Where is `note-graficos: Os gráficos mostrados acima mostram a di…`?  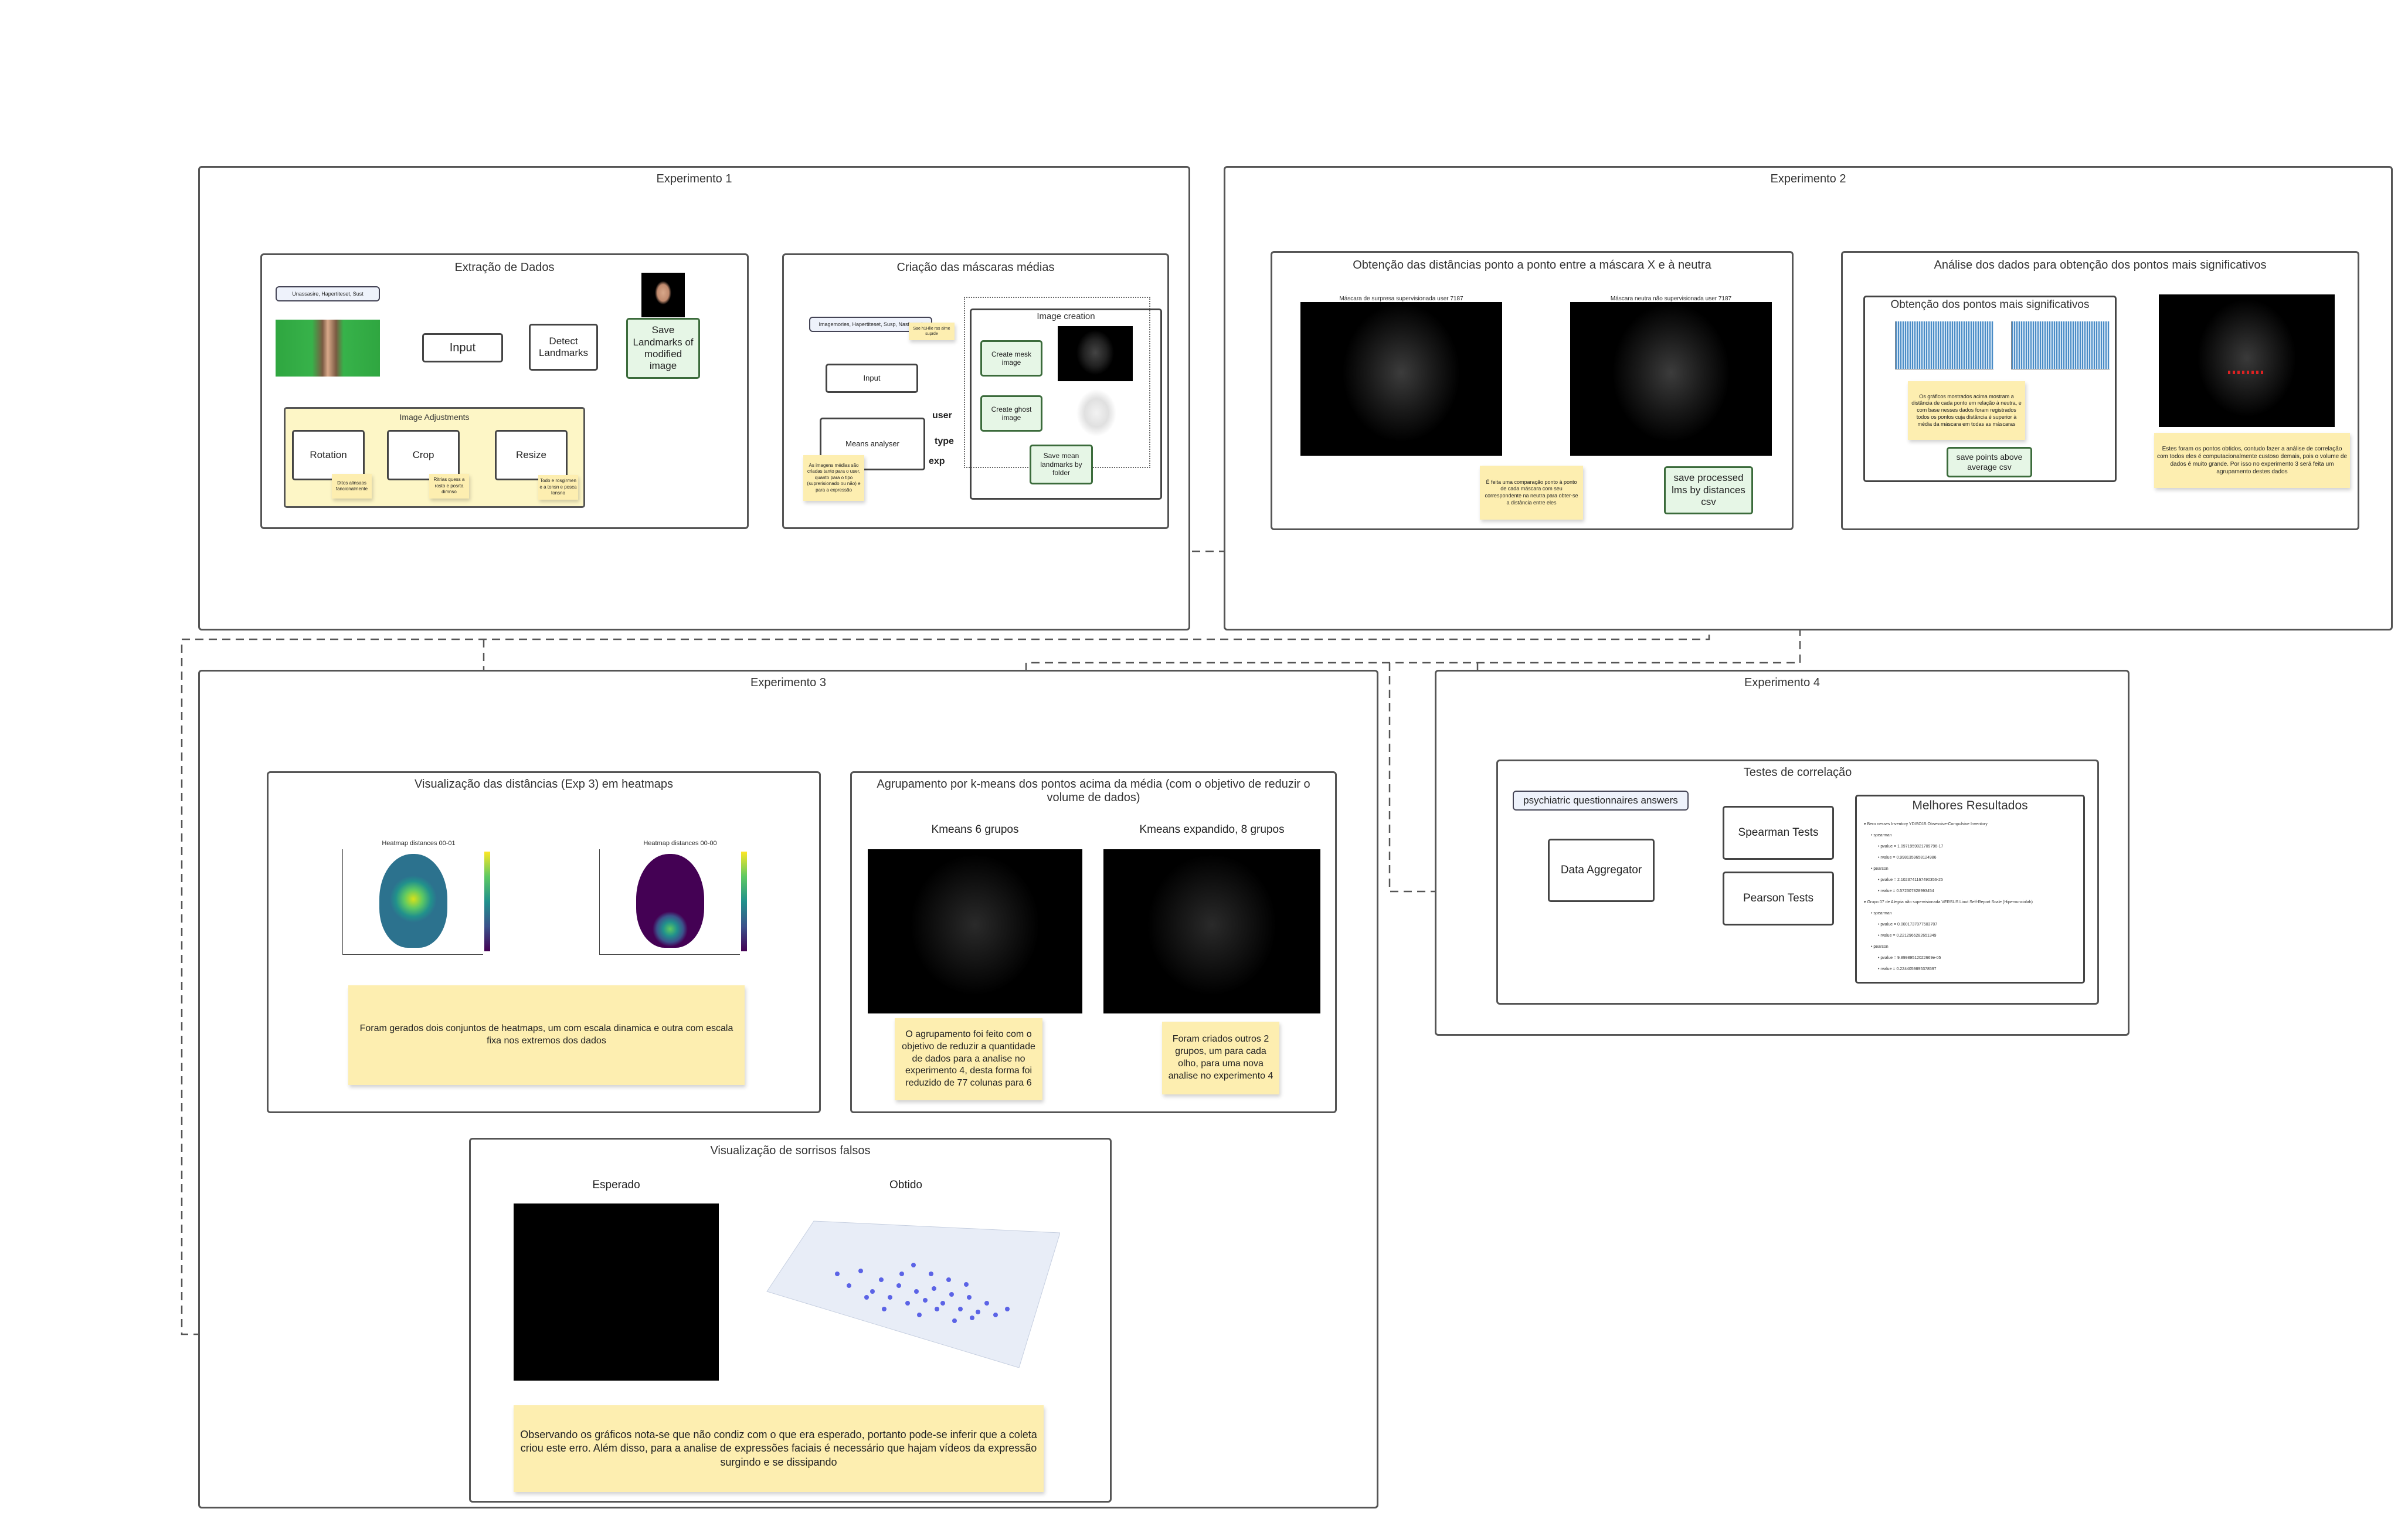 note-graficos: Os gráficos mostrados acima mostram a di… is located at coordinates (1966, 411).